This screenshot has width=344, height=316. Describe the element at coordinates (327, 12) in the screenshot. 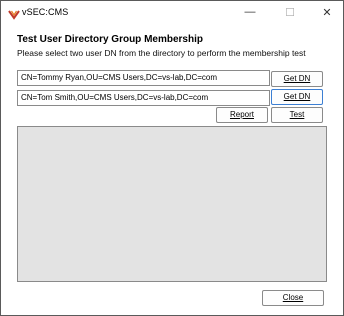

I see `close-icon: ✕` at that location.